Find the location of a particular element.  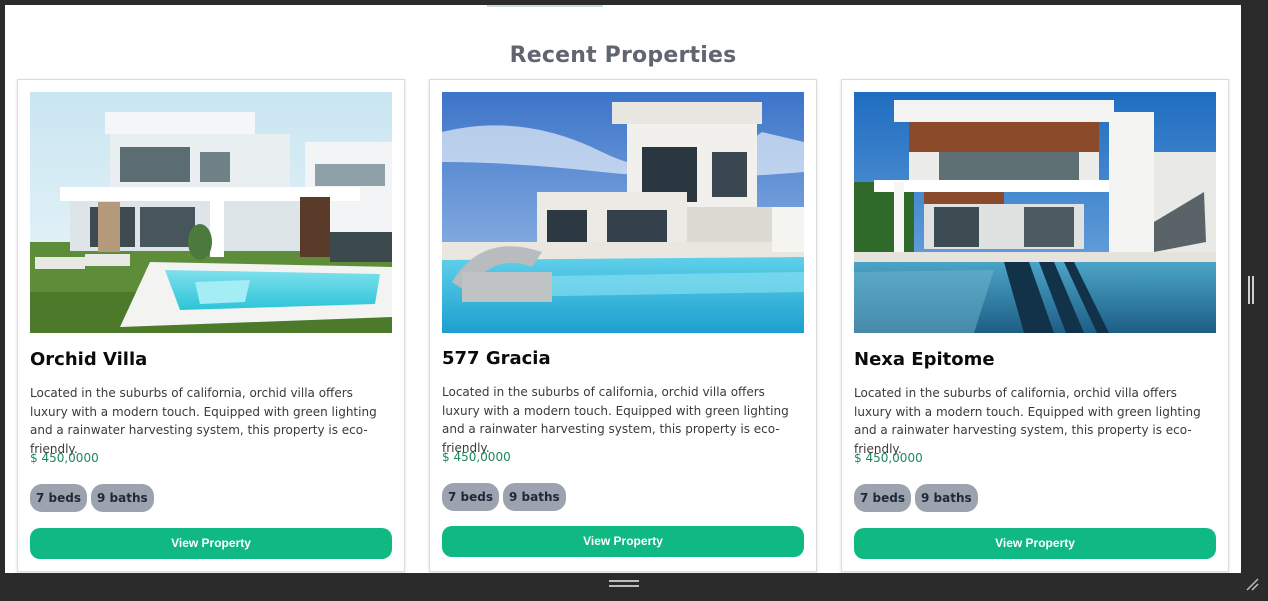

property-name: Nexa Epitome is located at coordinates (924, 359).